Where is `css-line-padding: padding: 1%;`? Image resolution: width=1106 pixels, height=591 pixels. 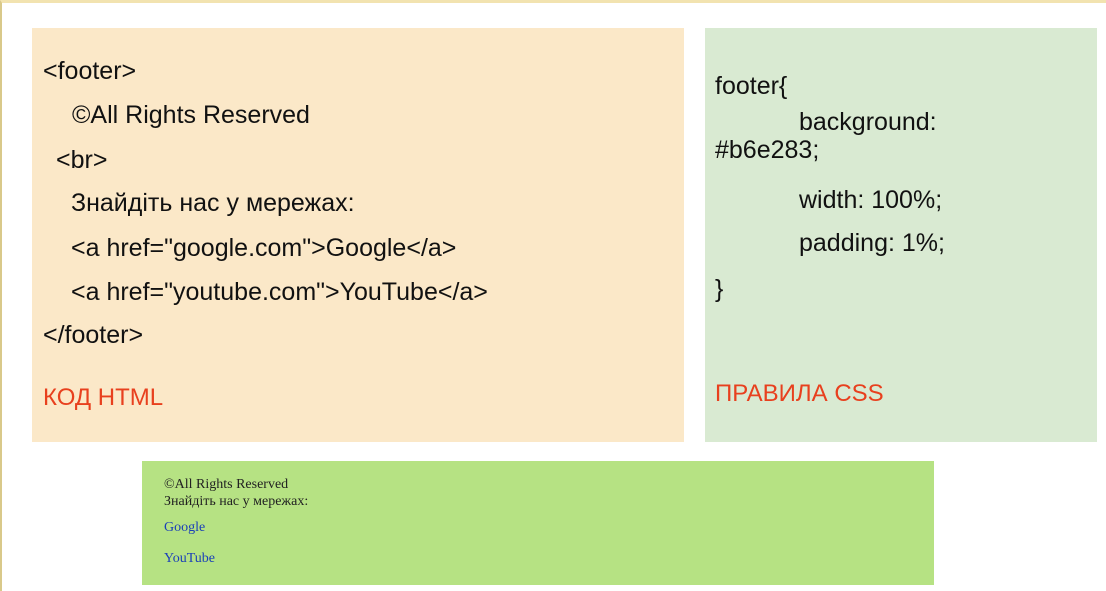
css-line-padding: padding: 1%; is located at coordinates (872, 243).